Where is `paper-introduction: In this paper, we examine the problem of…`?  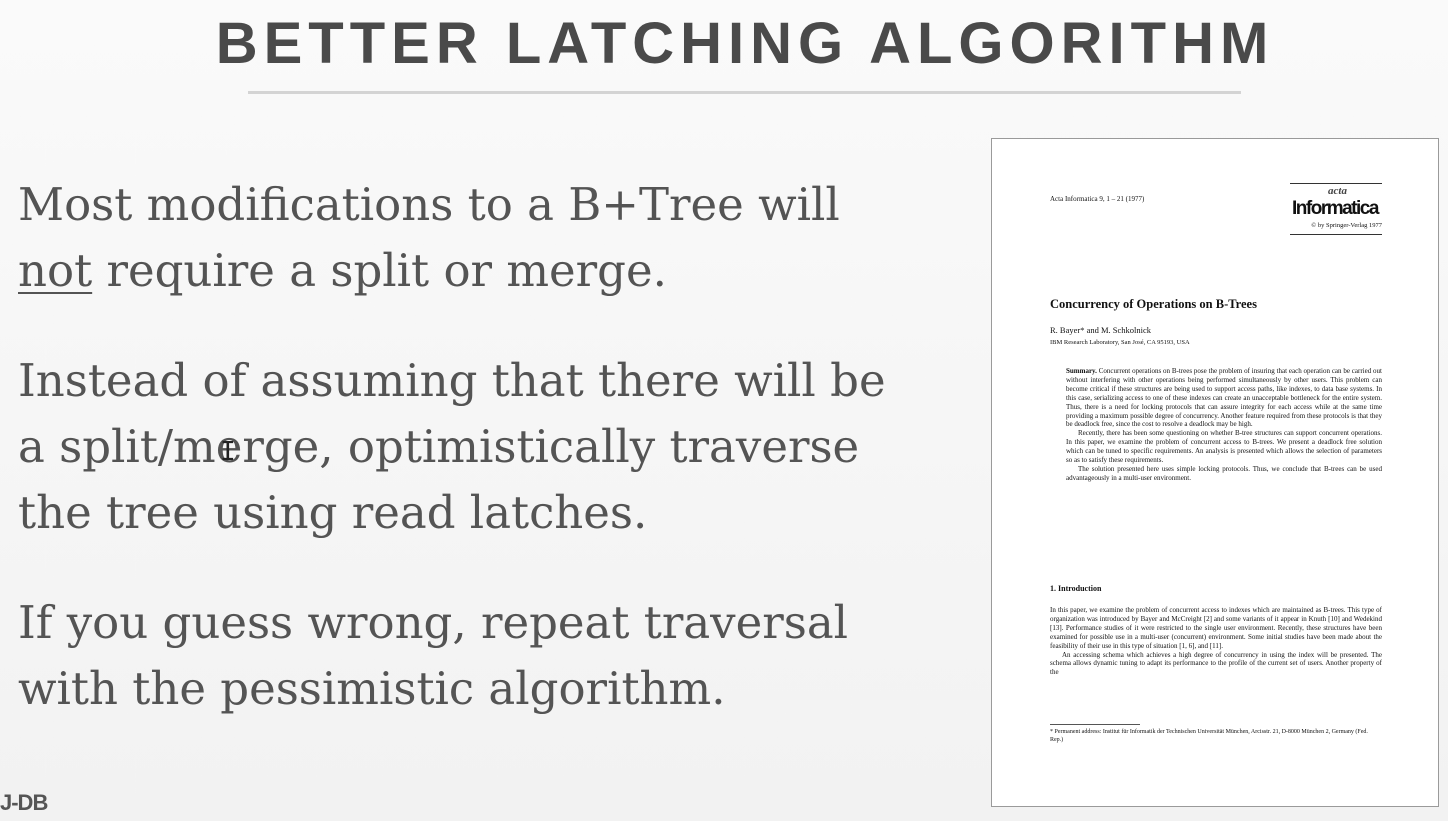 paper-introduction: In this paper, we examine the problem of… is located at coordinates (1216, 641).